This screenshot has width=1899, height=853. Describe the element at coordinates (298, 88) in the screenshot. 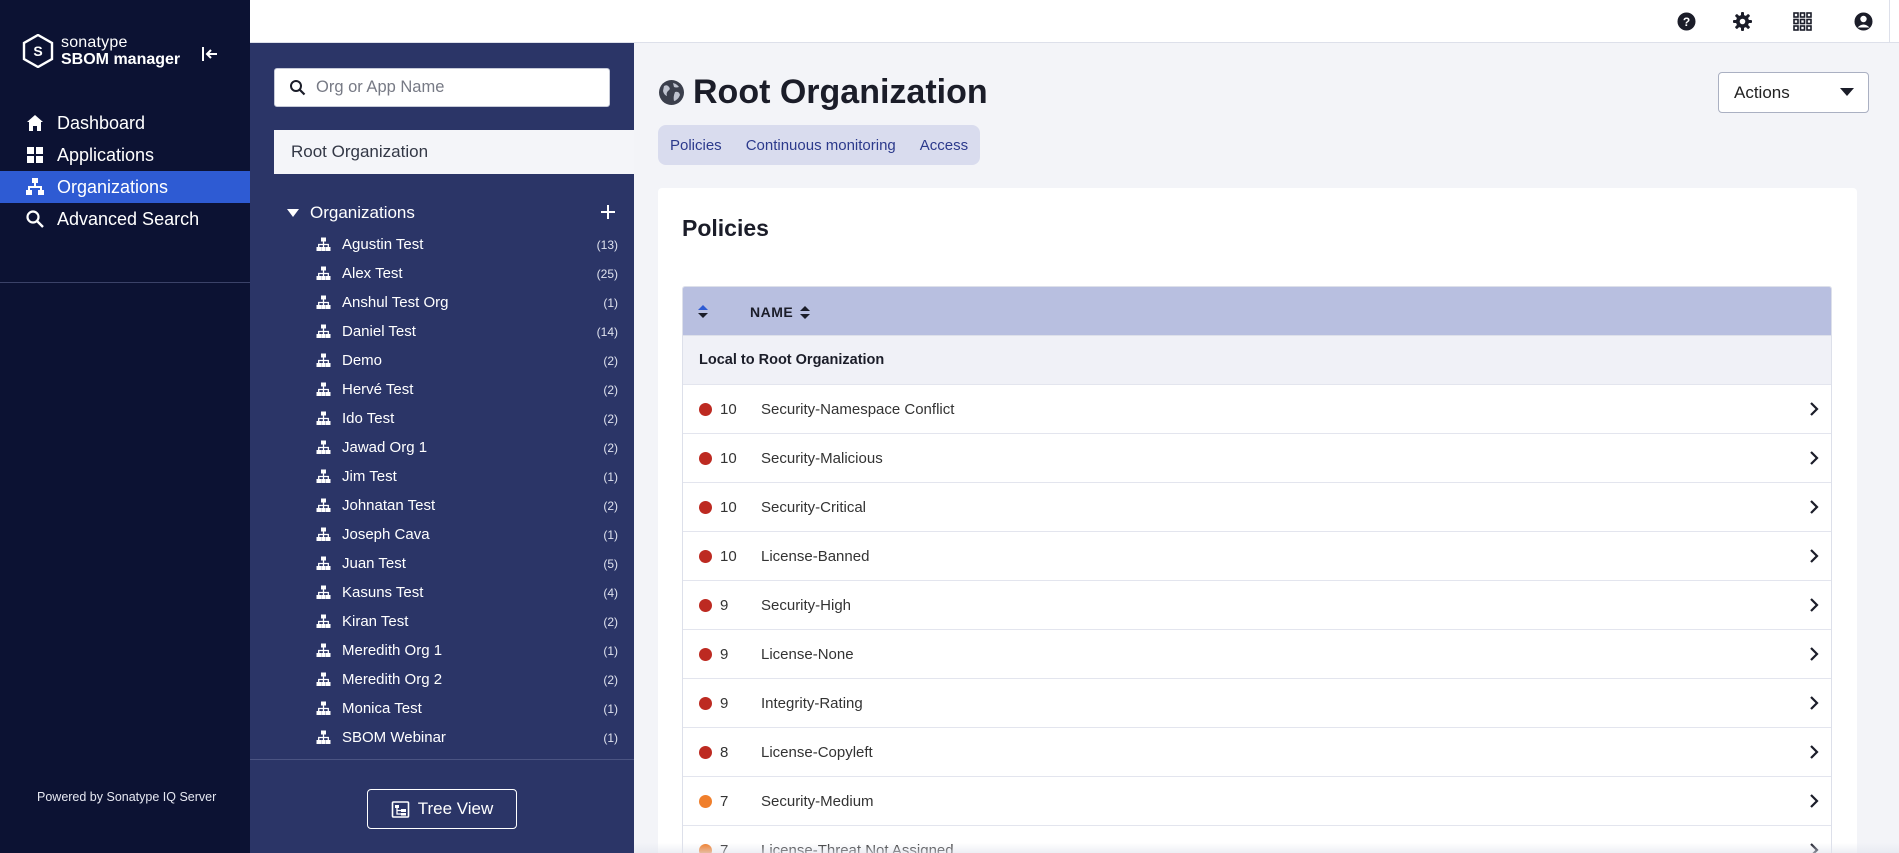

I see `search-icon` at that location.